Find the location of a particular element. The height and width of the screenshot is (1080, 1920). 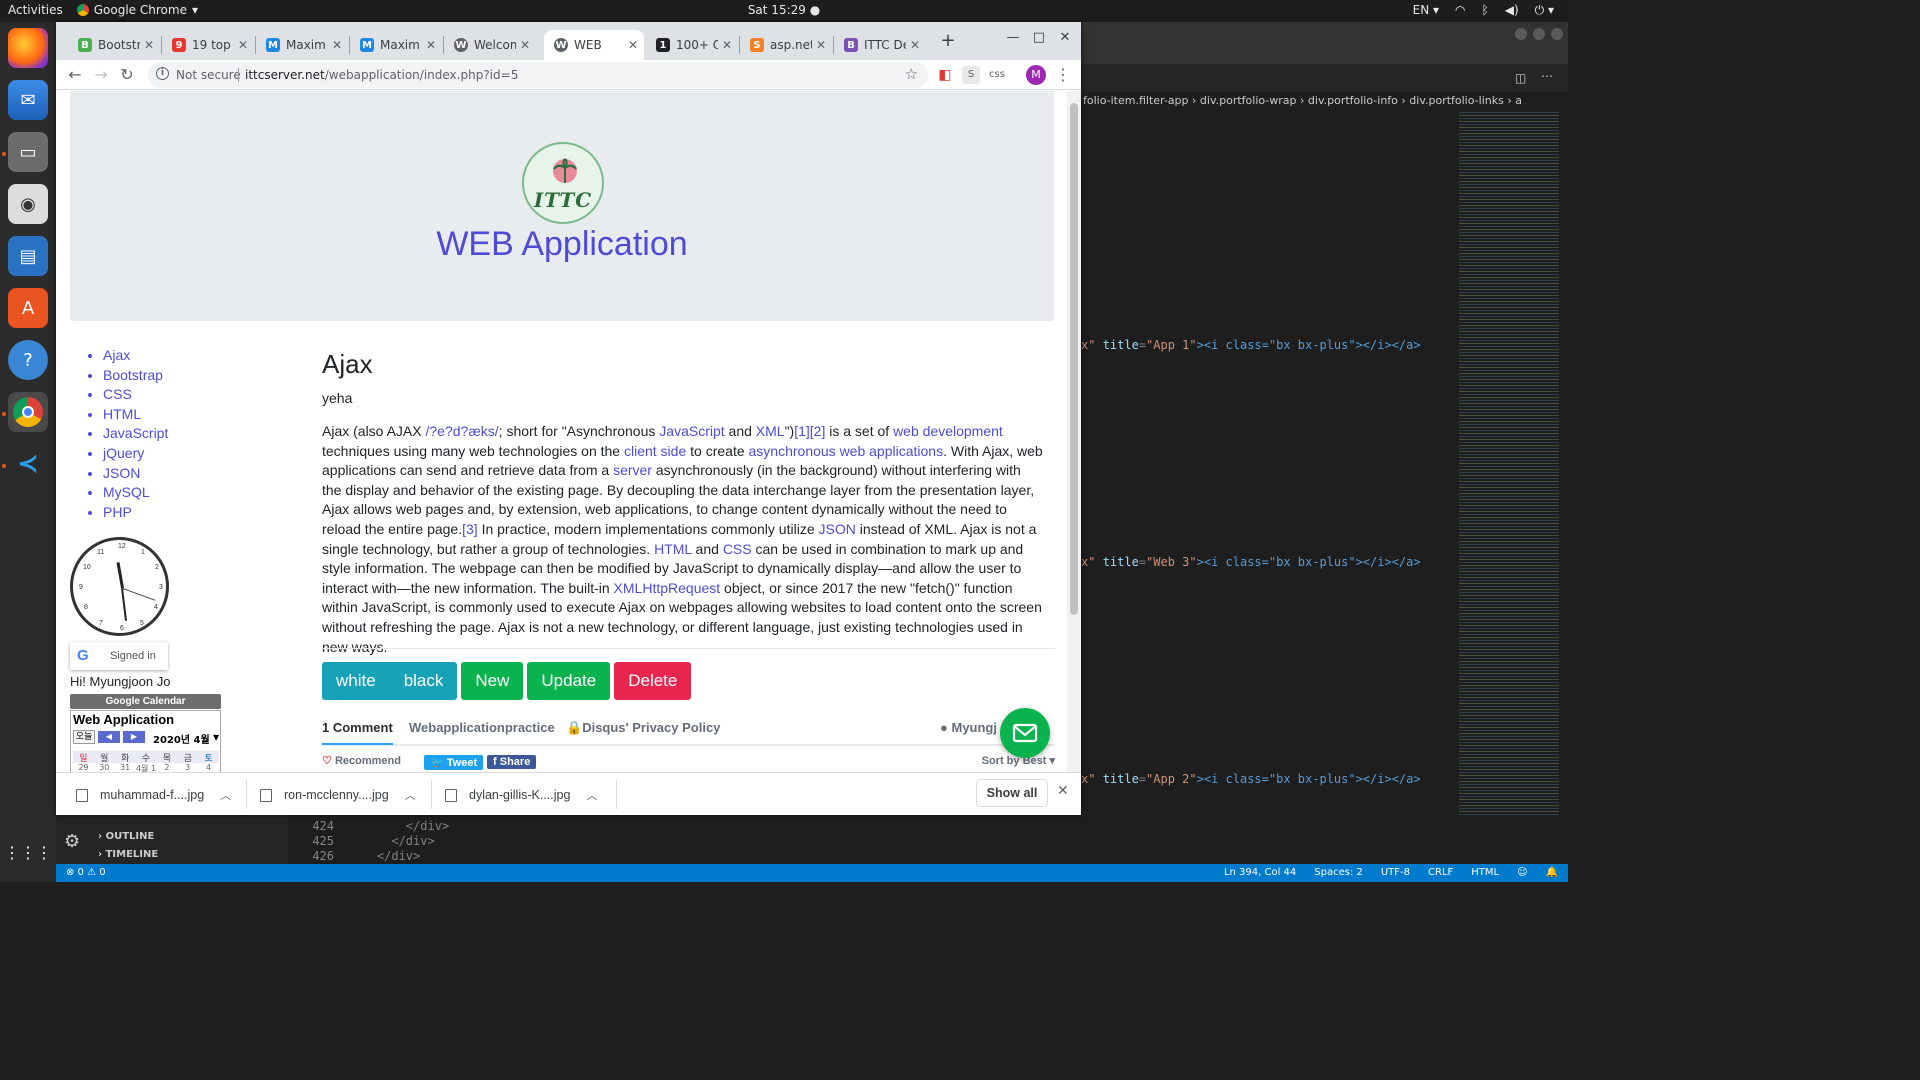

browser-tab: S asp.net ✕ is located at coordinates (786, 45).